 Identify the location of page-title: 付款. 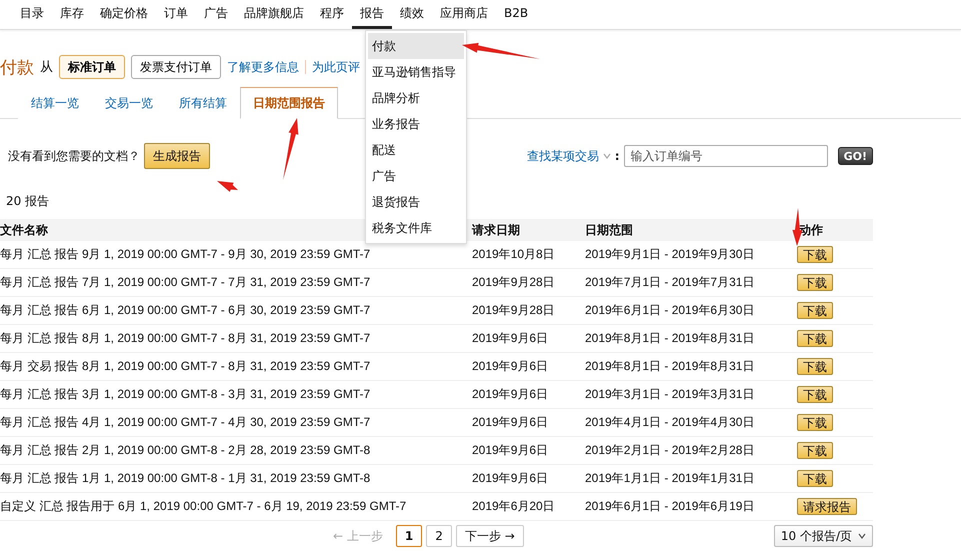
(17, 67).